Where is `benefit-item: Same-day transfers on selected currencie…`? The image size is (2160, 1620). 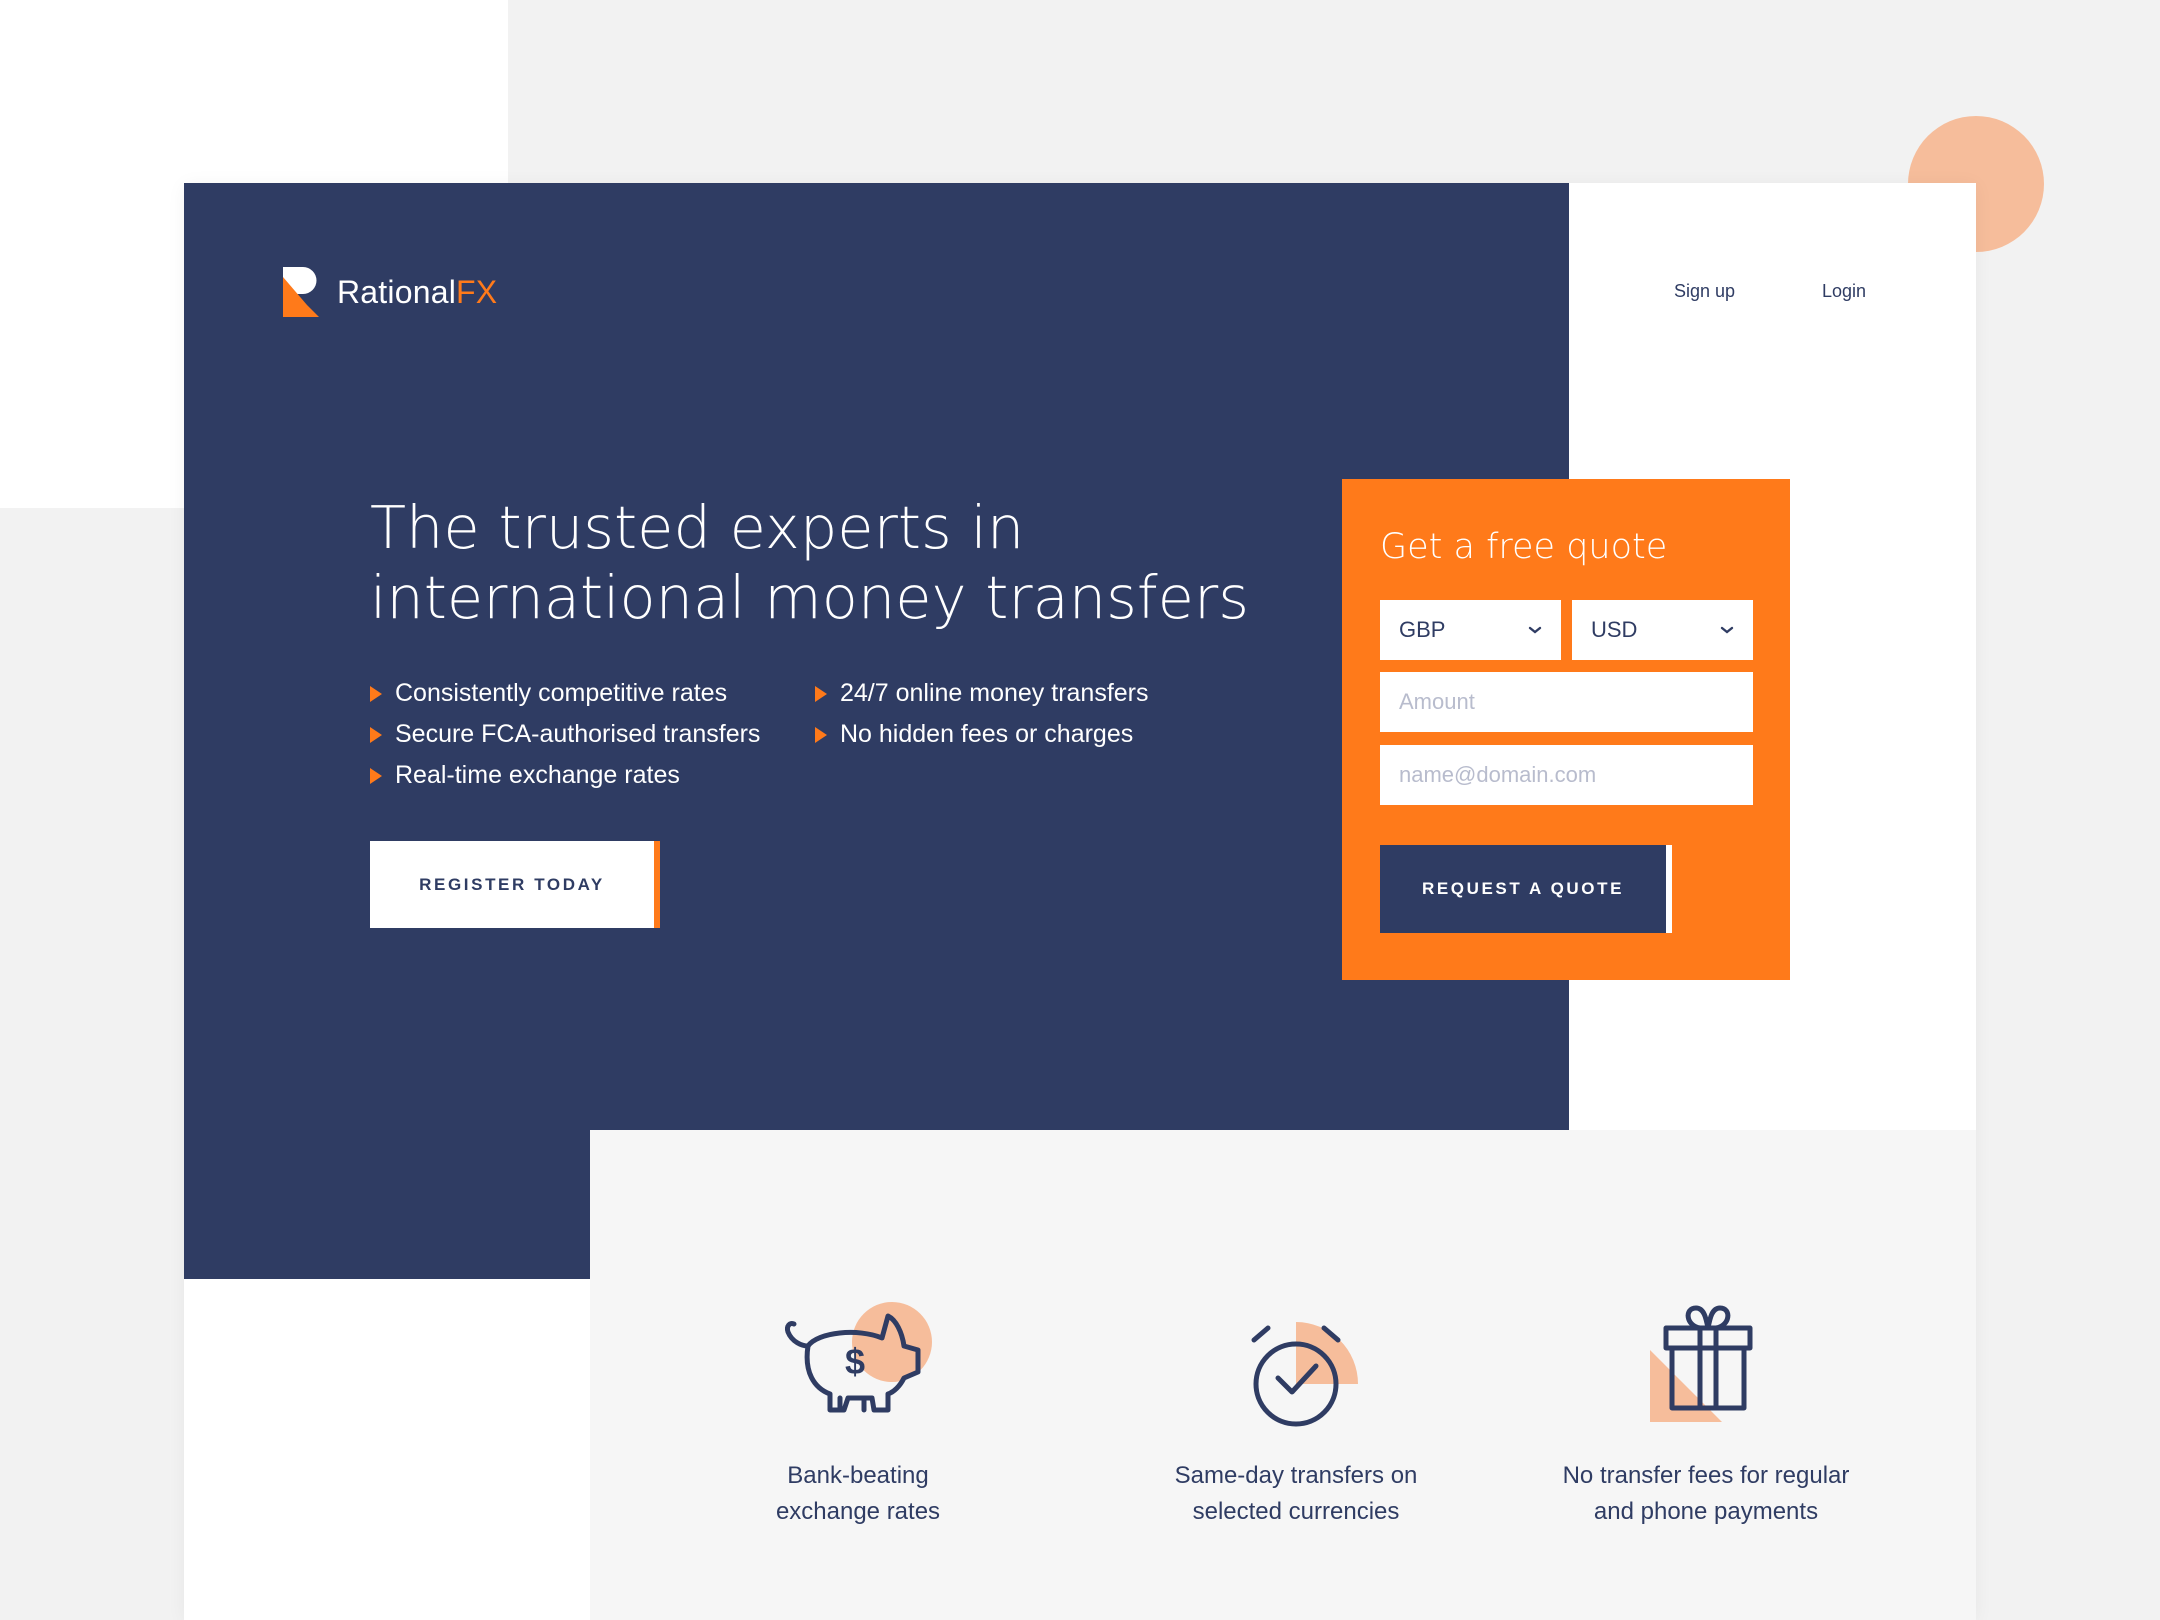
benefit-item: Same-day transfers on selected currencie… is located at coordinates (1296, 1416).